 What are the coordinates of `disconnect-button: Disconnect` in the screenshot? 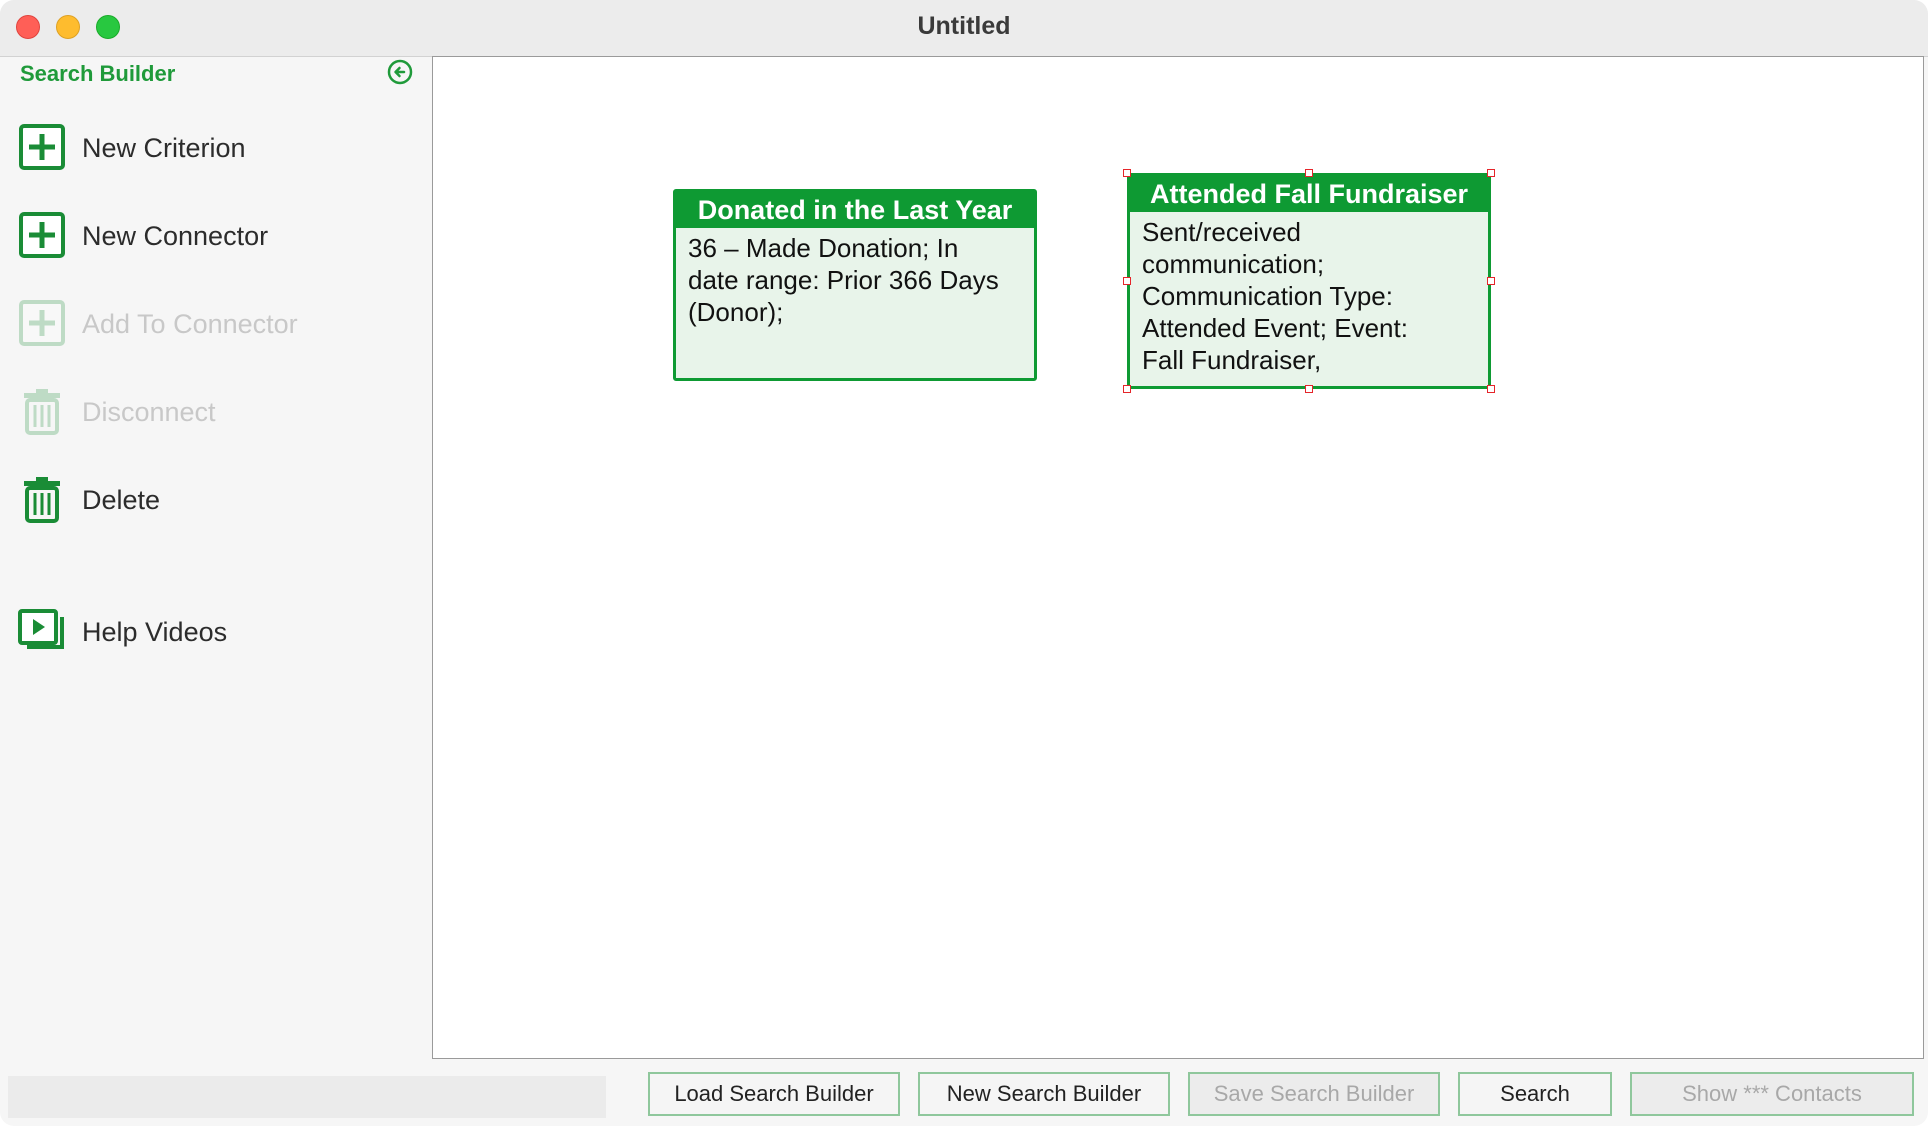 It's located at (214, 411).